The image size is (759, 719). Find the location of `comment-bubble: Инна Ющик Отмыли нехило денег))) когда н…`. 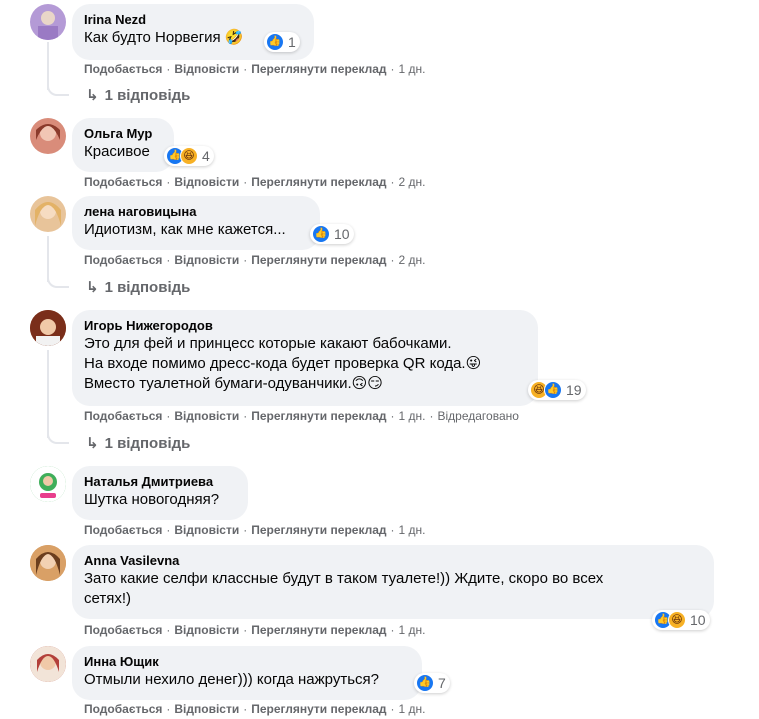

comment-bubble: Инна Ющик Отмыли нехило денег))) когда н… is located at coordinates (247, 673).